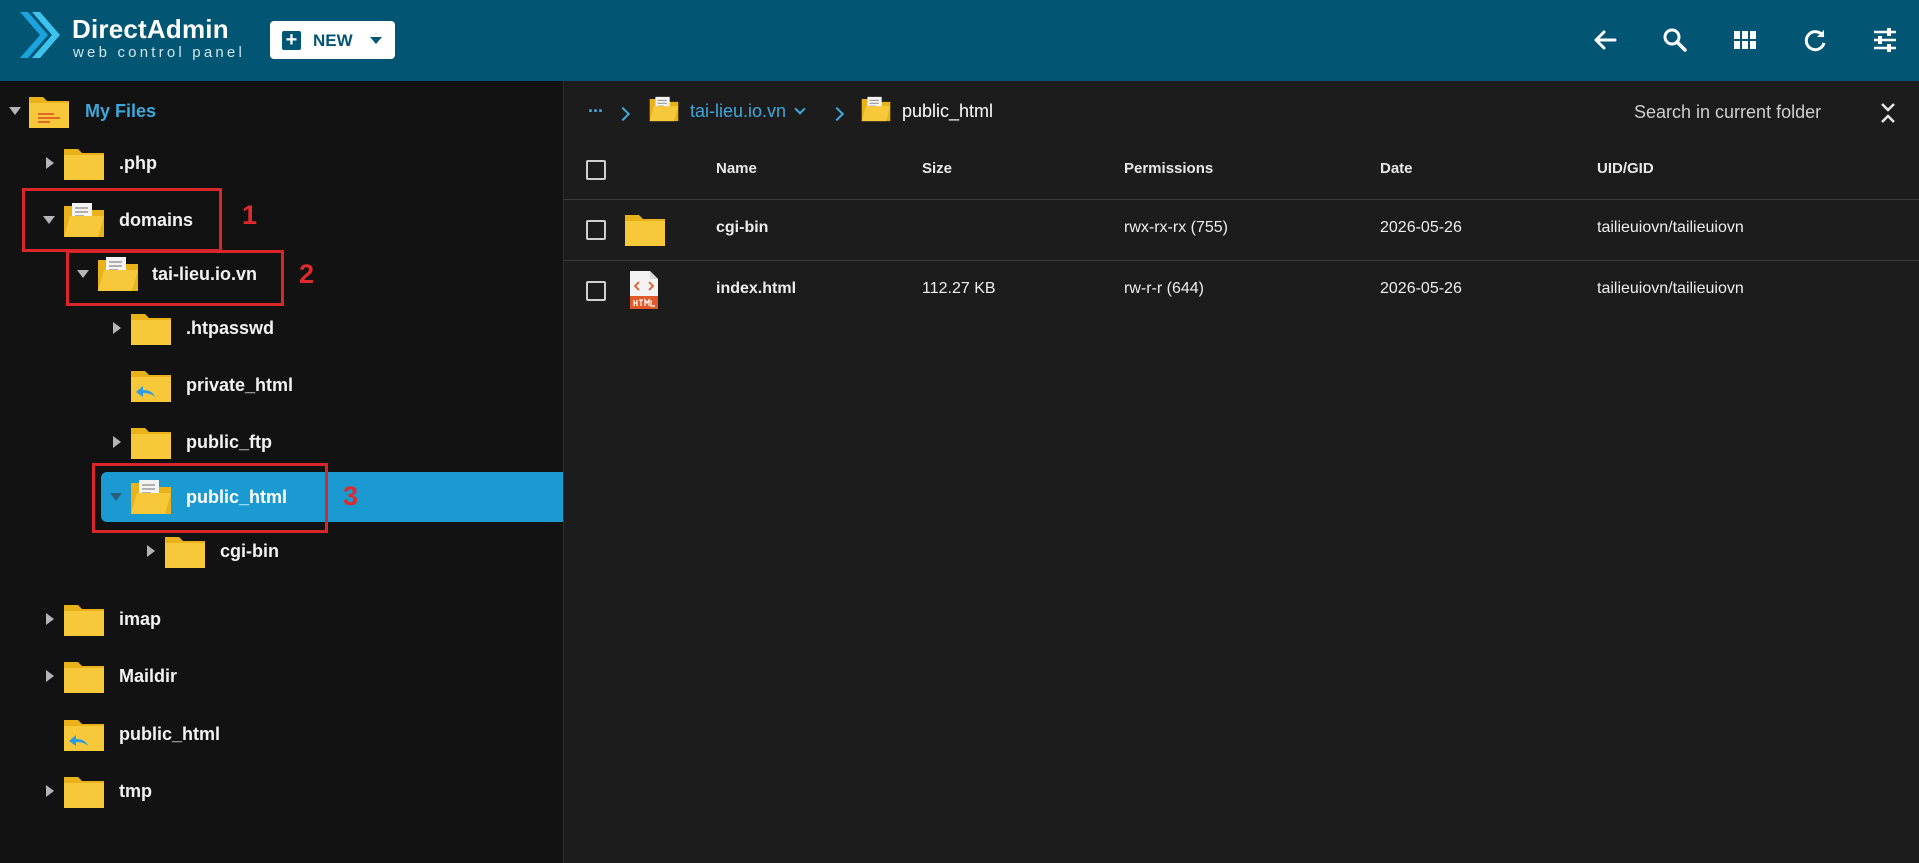 This screenshot has width=1919, height=863. Describe the element at coordinates (280, 791) in the screenshot. I see `tree-item-tmp: tmp` at that location.